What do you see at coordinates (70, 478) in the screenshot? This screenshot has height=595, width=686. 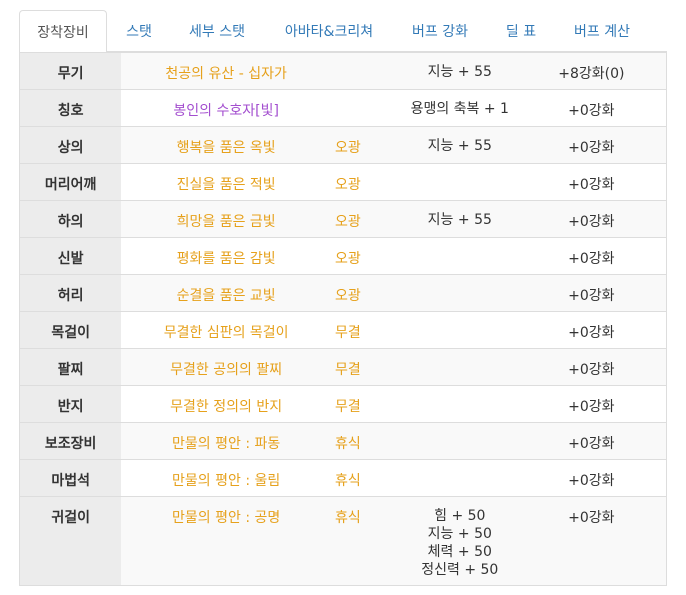 I see `slot-label: 마법석` at bounding box center [70, 478].